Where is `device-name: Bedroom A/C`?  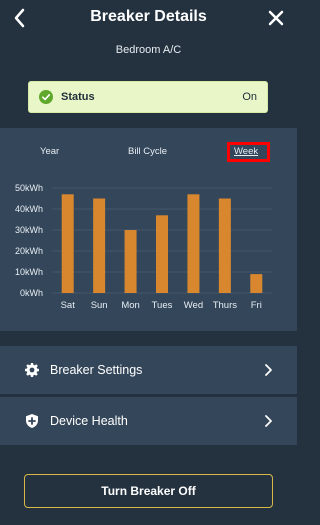
device-name: Bedroom A/C is located at coordinates (148, 50).